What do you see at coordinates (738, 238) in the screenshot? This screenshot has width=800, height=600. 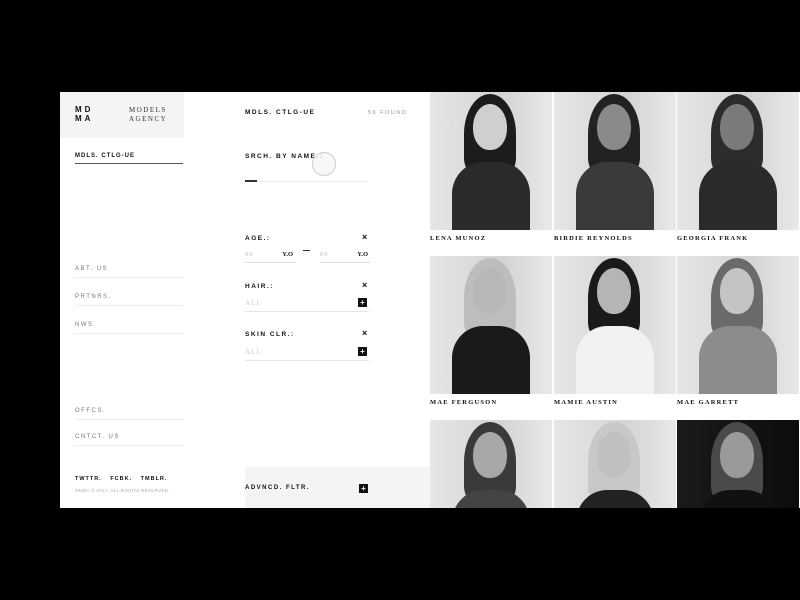 I see `model-name: GEORGIA FRANK` at bounding box center [738, 238].